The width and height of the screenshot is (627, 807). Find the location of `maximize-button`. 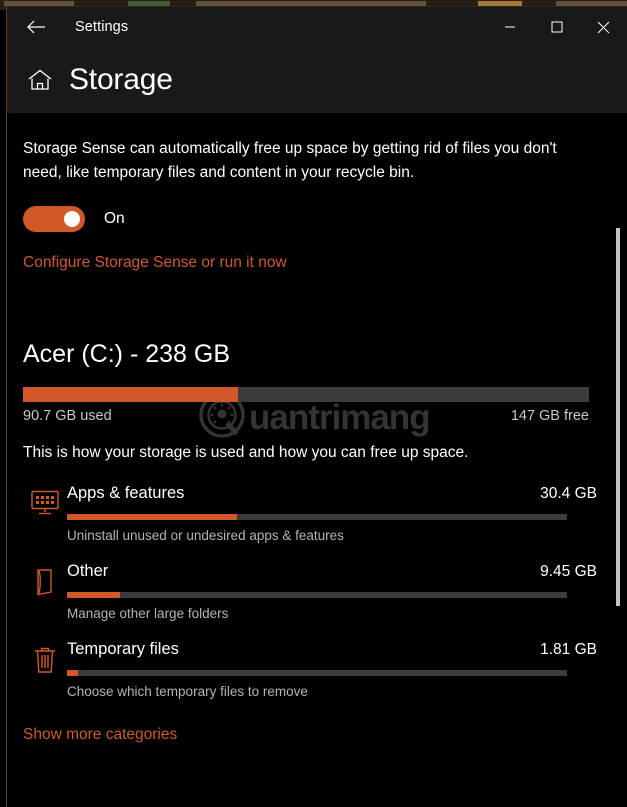

maximize-button is located at coordinates (556, 27).